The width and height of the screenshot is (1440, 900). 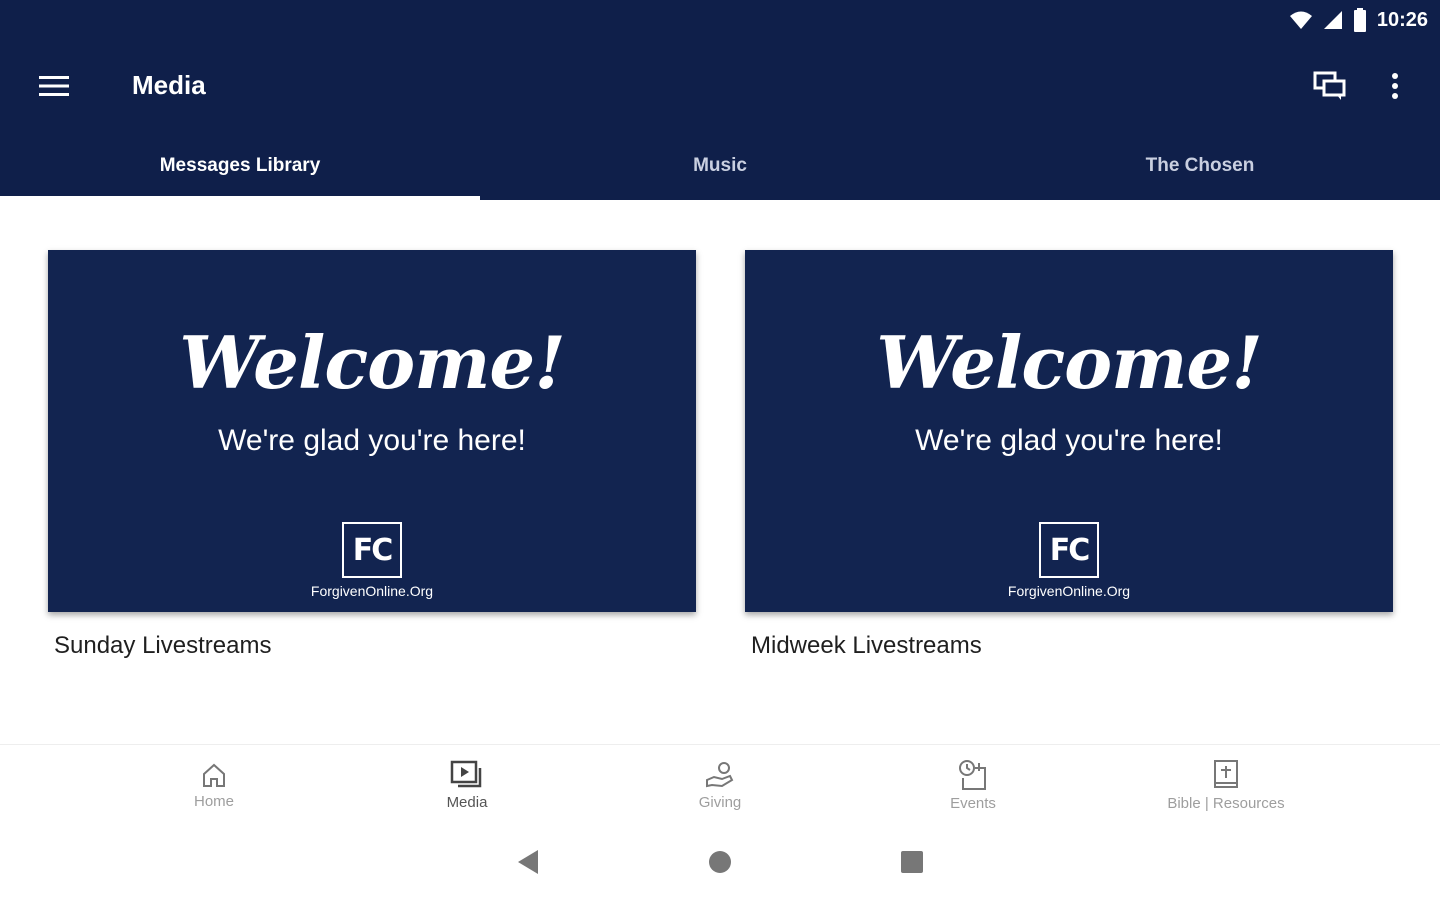 What do you see at coordinates (720, 85) in the screenshot?
I see `toolbar: Media` at bounding box center [720, 85].